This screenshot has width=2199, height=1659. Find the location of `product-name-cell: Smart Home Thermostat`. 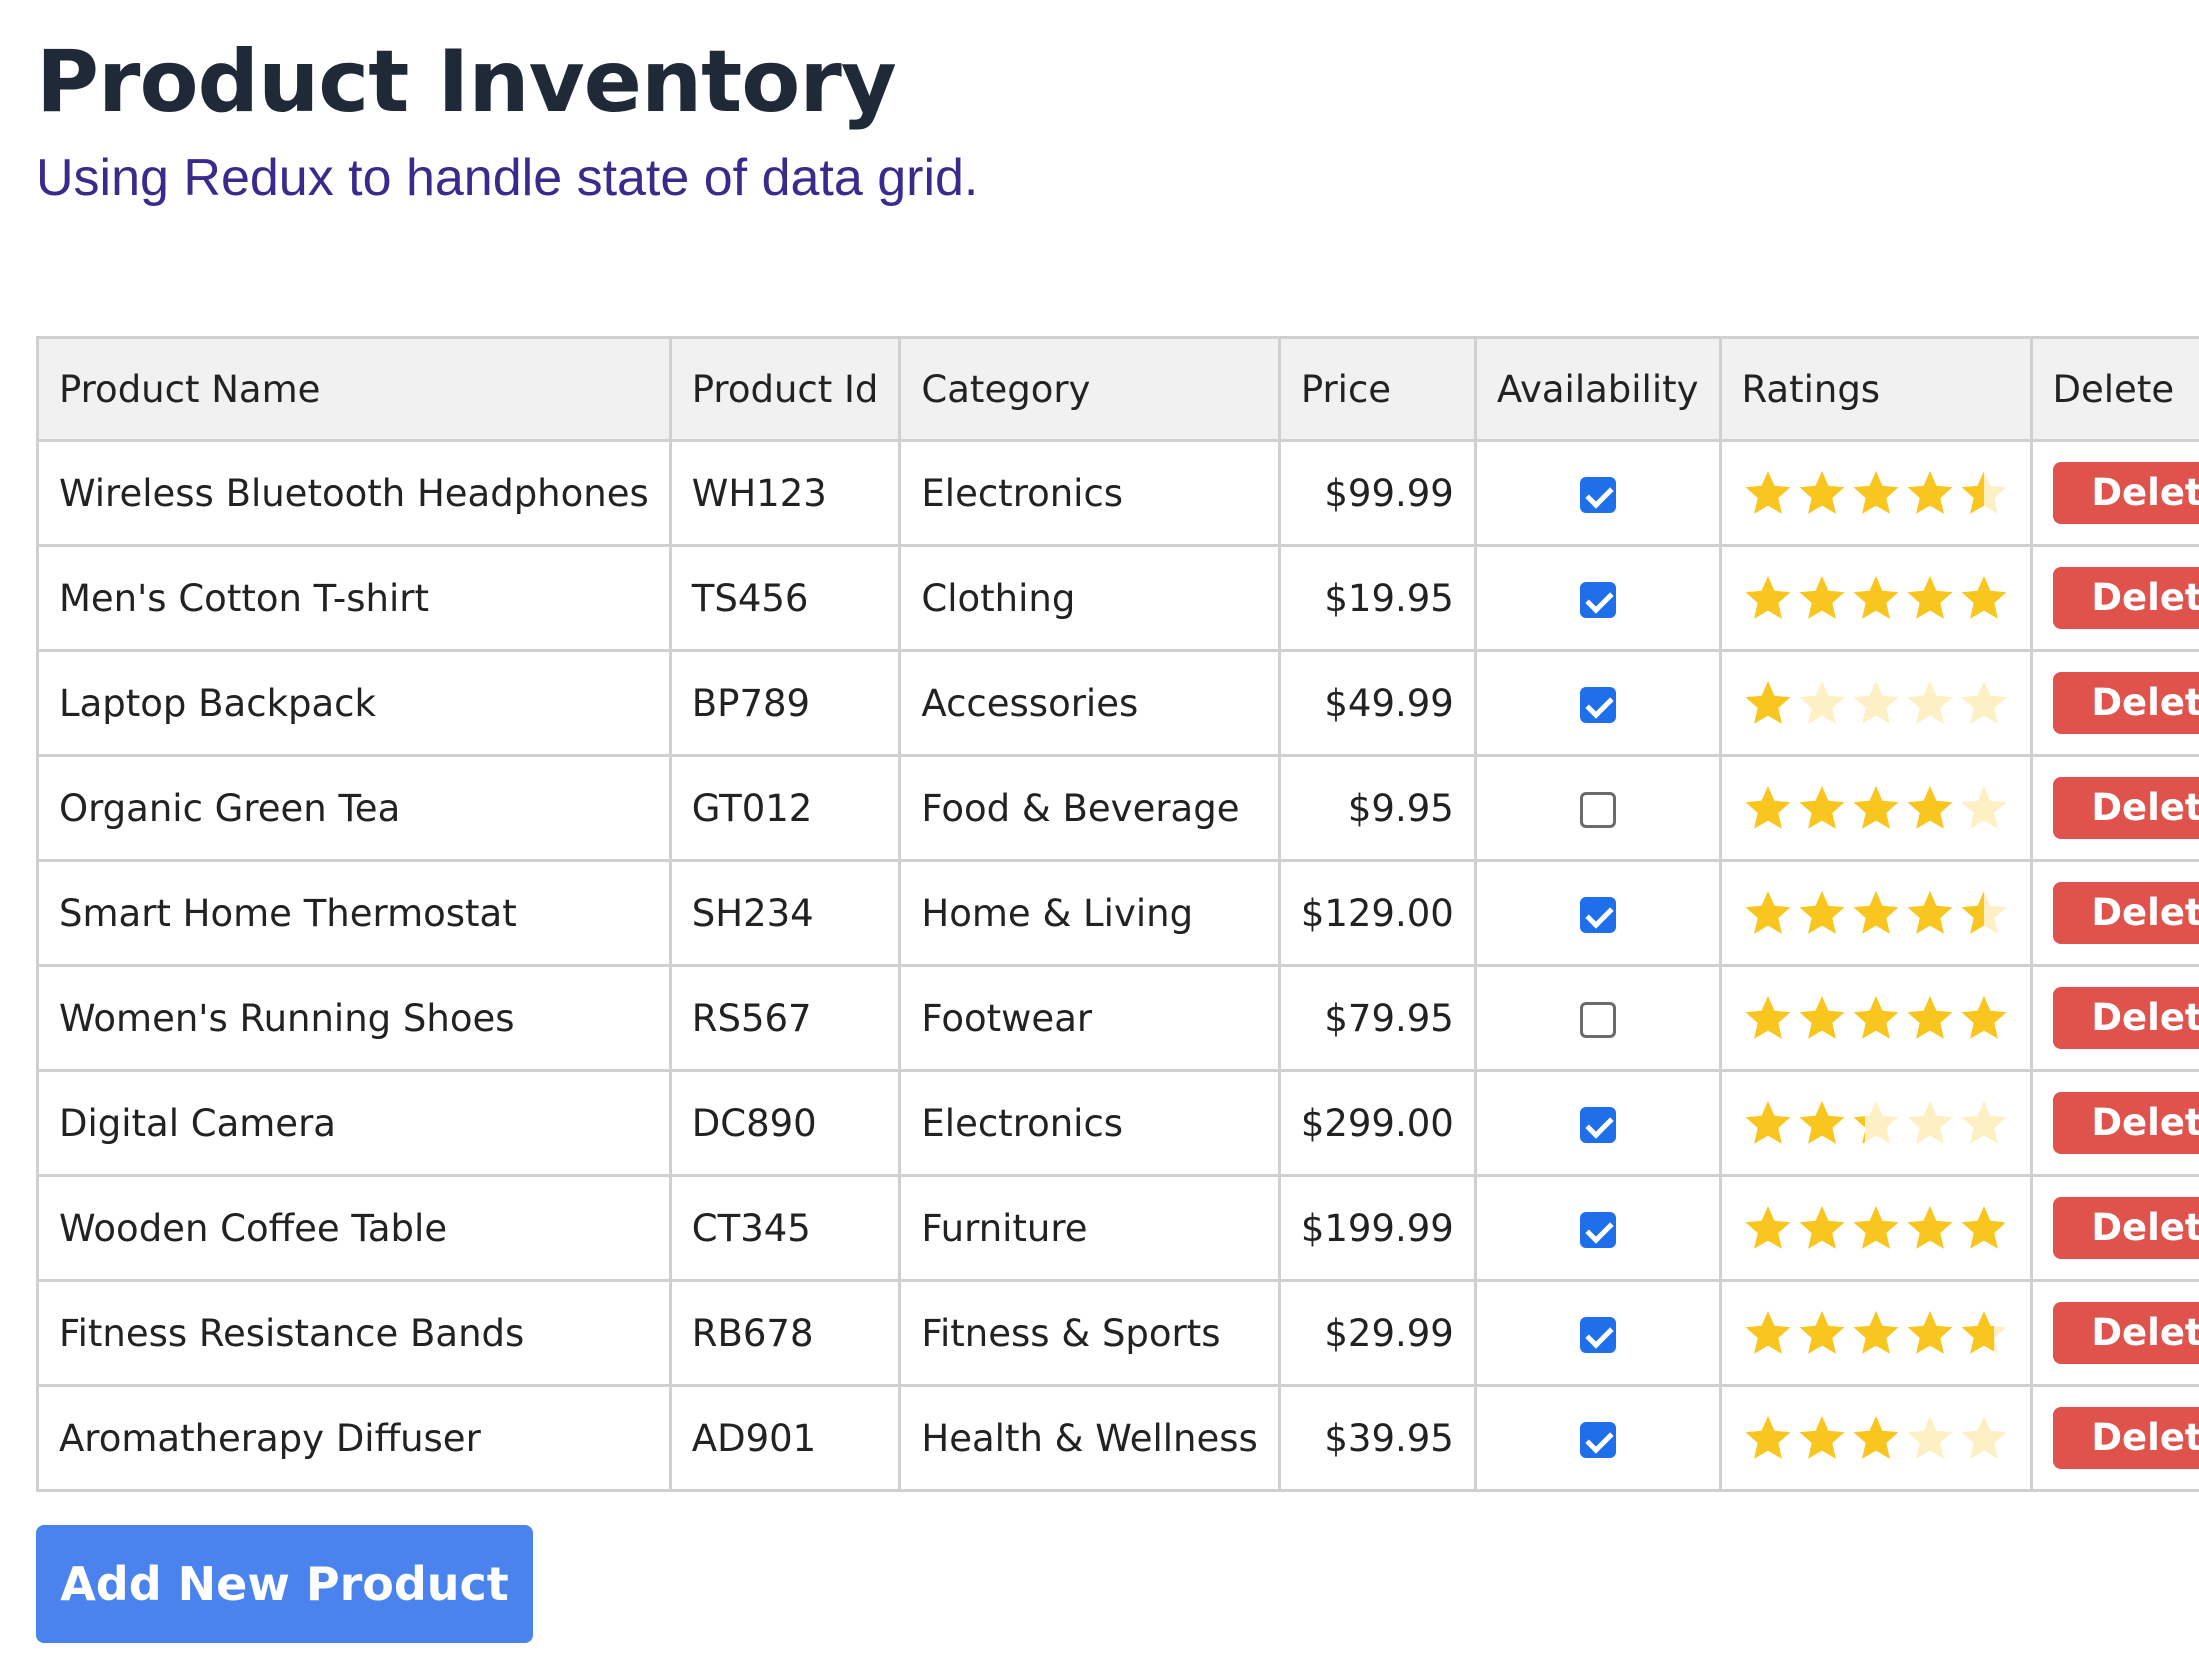

product-name-cell: Smart Home Thermostat is located at coordinates (354, 913).